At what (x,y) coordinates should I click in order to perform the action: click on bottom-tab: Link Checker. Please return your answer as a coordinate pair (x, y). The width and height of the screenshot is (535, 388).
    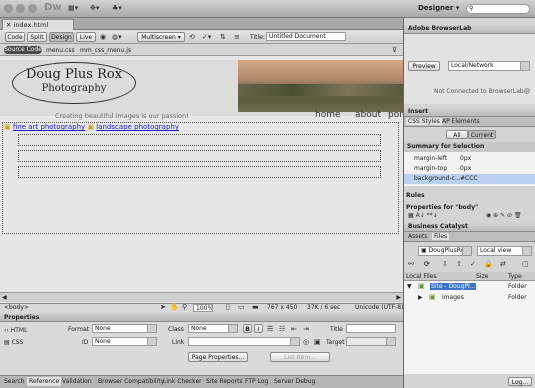
    Looking at the image, I should click on (182, 381).